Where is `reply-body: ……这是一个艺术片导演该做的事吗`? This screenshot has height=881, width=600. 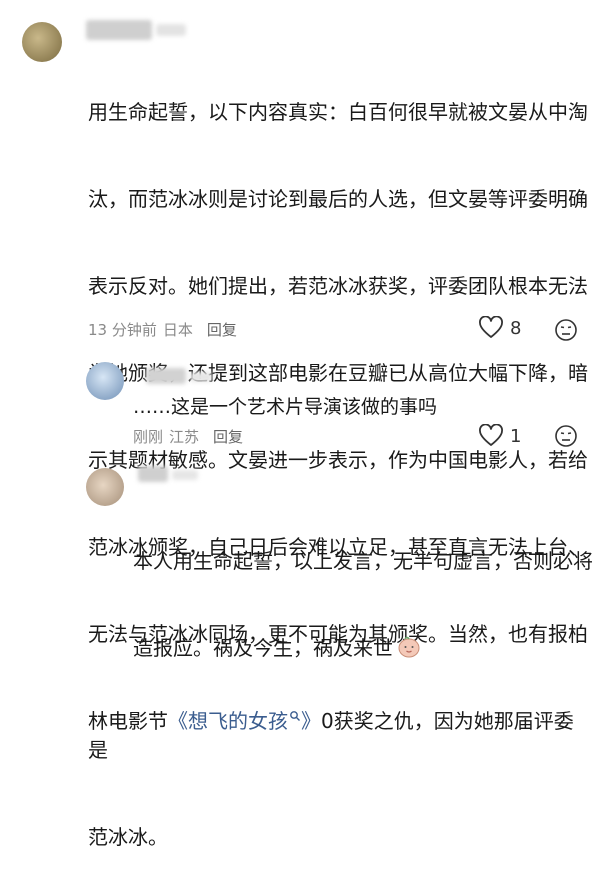 reply-body: ……这是一个艺术片导演该做的事吗 is located at coordinates (285, 407).